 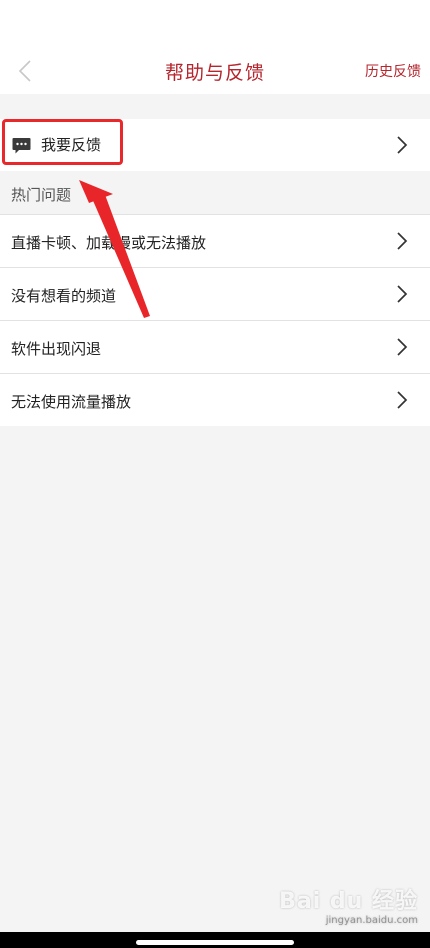 What do you see at coordinates (371, 920) in the screenshot?
I see `watermark-url: jingyan.baidu.com` at bounding box center [371, 920].